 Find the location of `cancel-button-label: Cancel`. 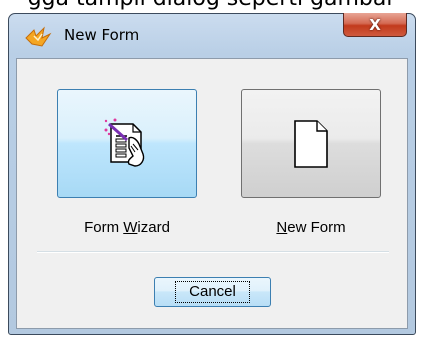

cancel-button-label: Cancel is located at coordinates (212, 292).